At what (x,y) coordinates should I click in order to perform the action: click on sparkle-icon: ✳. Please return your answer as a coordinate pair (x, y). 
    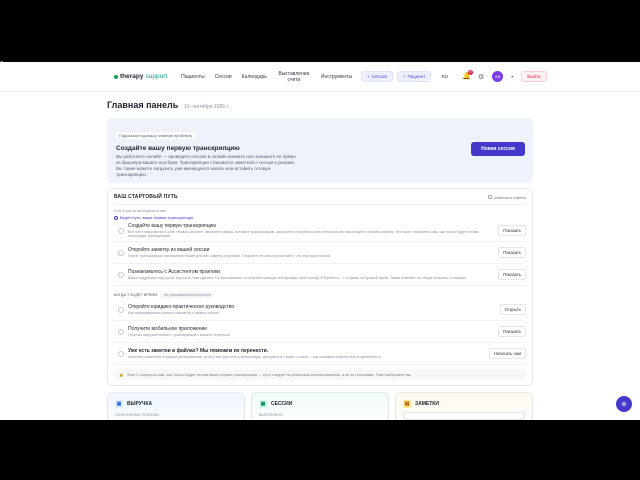
    Looking at the image, I should click on (624, 404).